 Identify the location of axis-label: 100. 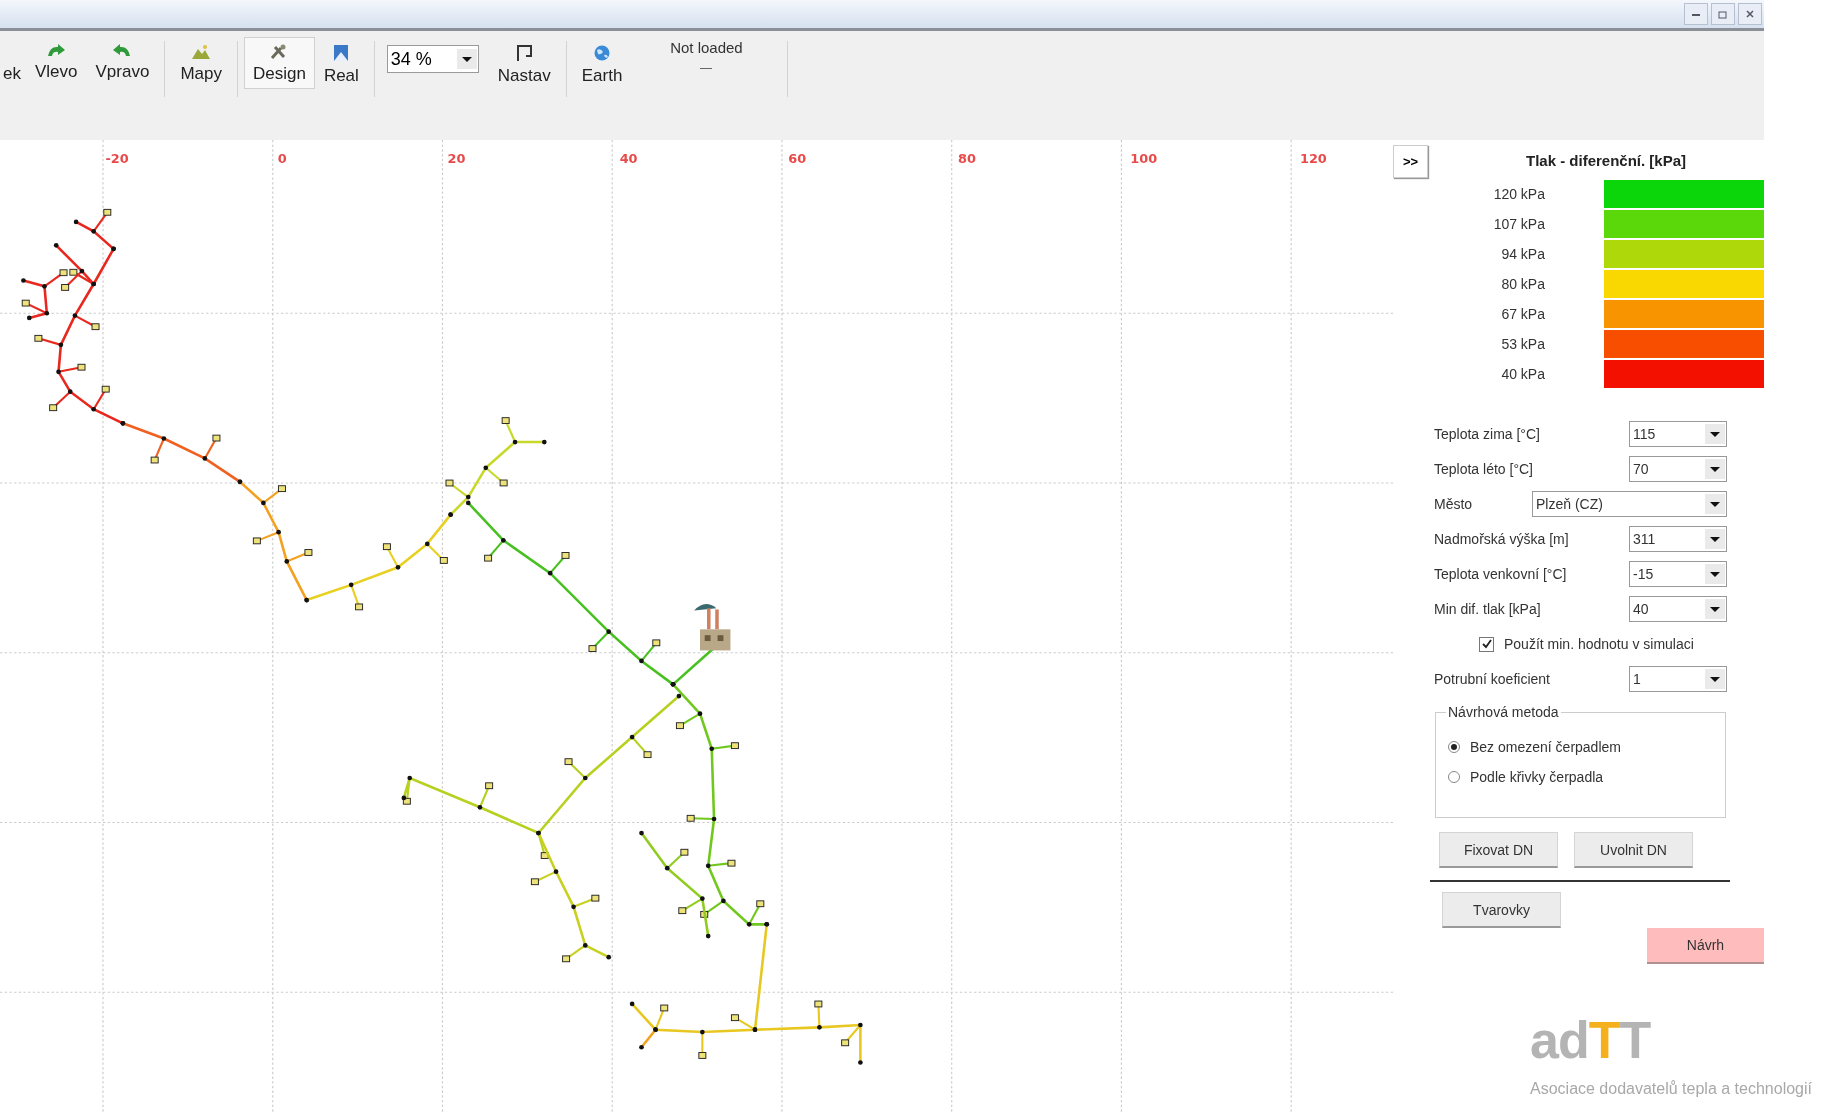
(1144, 159).